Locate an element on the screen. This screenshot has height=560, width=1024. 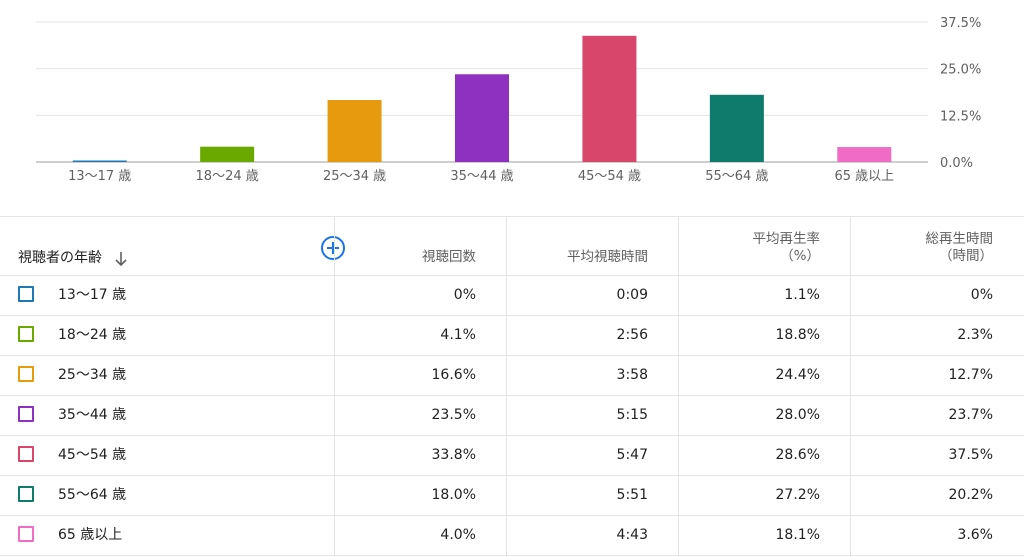
column-header-watch-time-line2: （時間） is located at coordinates (966, 256).